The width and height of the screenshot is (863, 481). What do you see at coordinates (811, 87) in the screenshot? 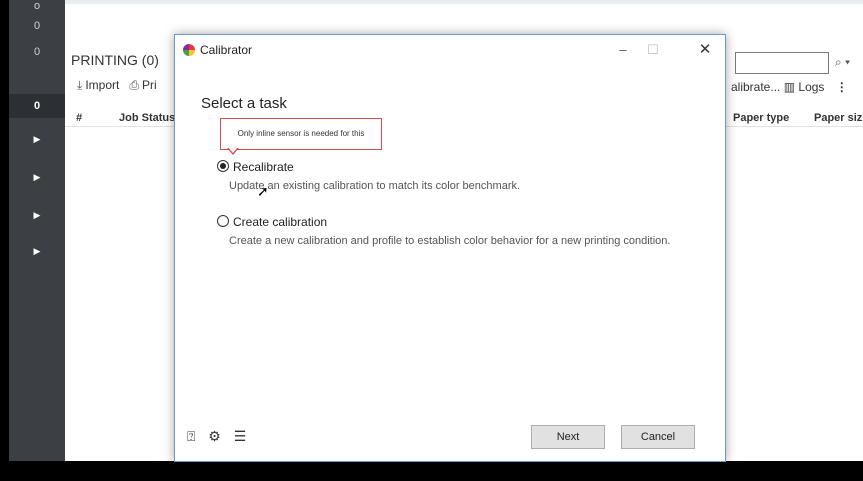
I see `logs-button: Logs` at bounding box center [811, 87].